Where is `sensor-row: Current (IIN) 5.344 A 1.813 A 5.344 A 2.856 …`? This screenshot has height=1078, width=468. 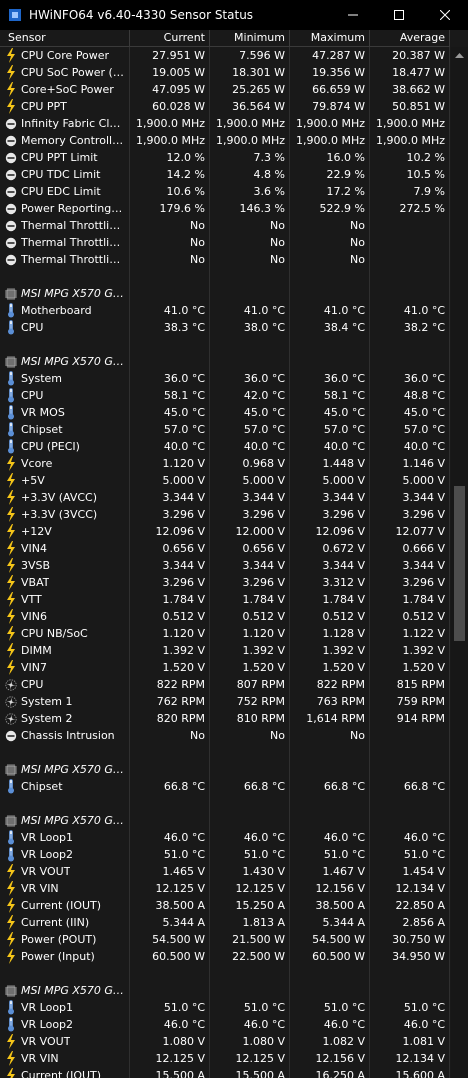
sensor-row: Current (IIN) 5.344 A 1.813 A 5.344 A 2.856 … is located at coordinates (225, 922).